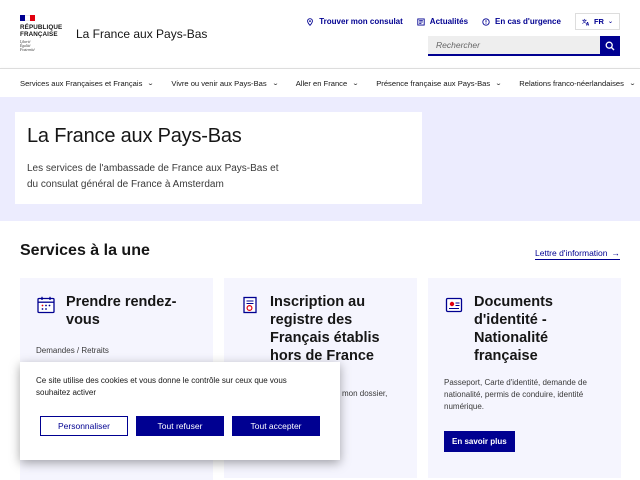 The width and height of the screenshot is (640, 480). What do you see at coordinates (310, 21) in the screenshot?
I see `map-pin-icon` at bounding box center [310, 21].